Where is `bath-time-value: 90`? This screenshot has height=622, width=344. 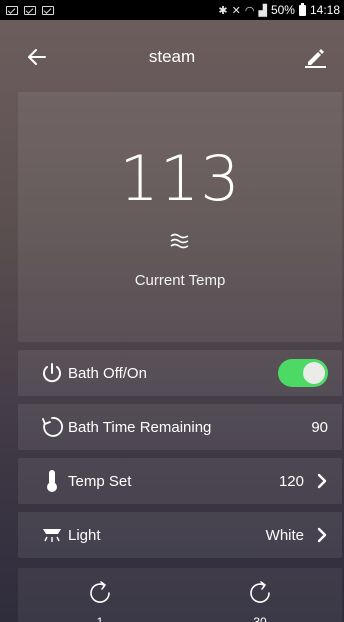 bath-time-value: 90 is located at coordinates (319, 427).